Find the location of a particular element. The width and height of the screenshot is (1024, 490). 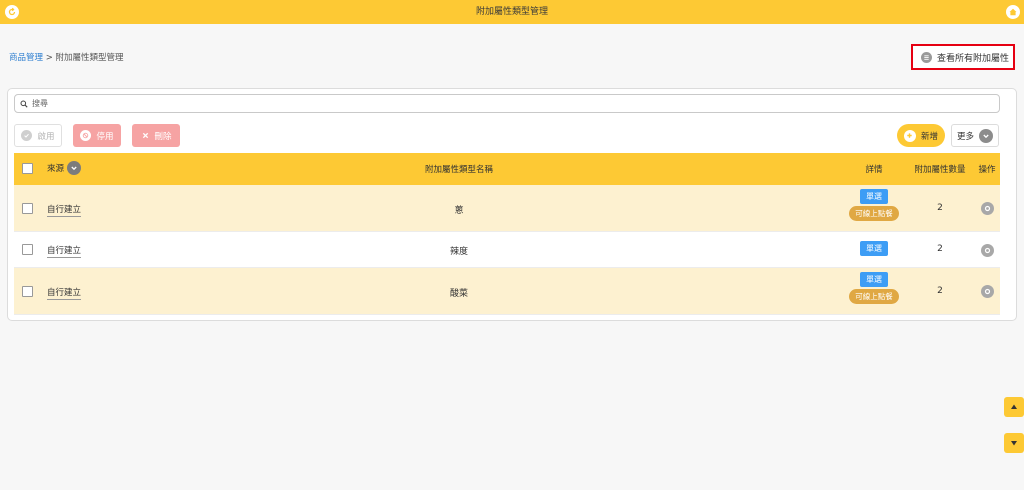

source-header: 來源 is located at coordinates (64, 168).